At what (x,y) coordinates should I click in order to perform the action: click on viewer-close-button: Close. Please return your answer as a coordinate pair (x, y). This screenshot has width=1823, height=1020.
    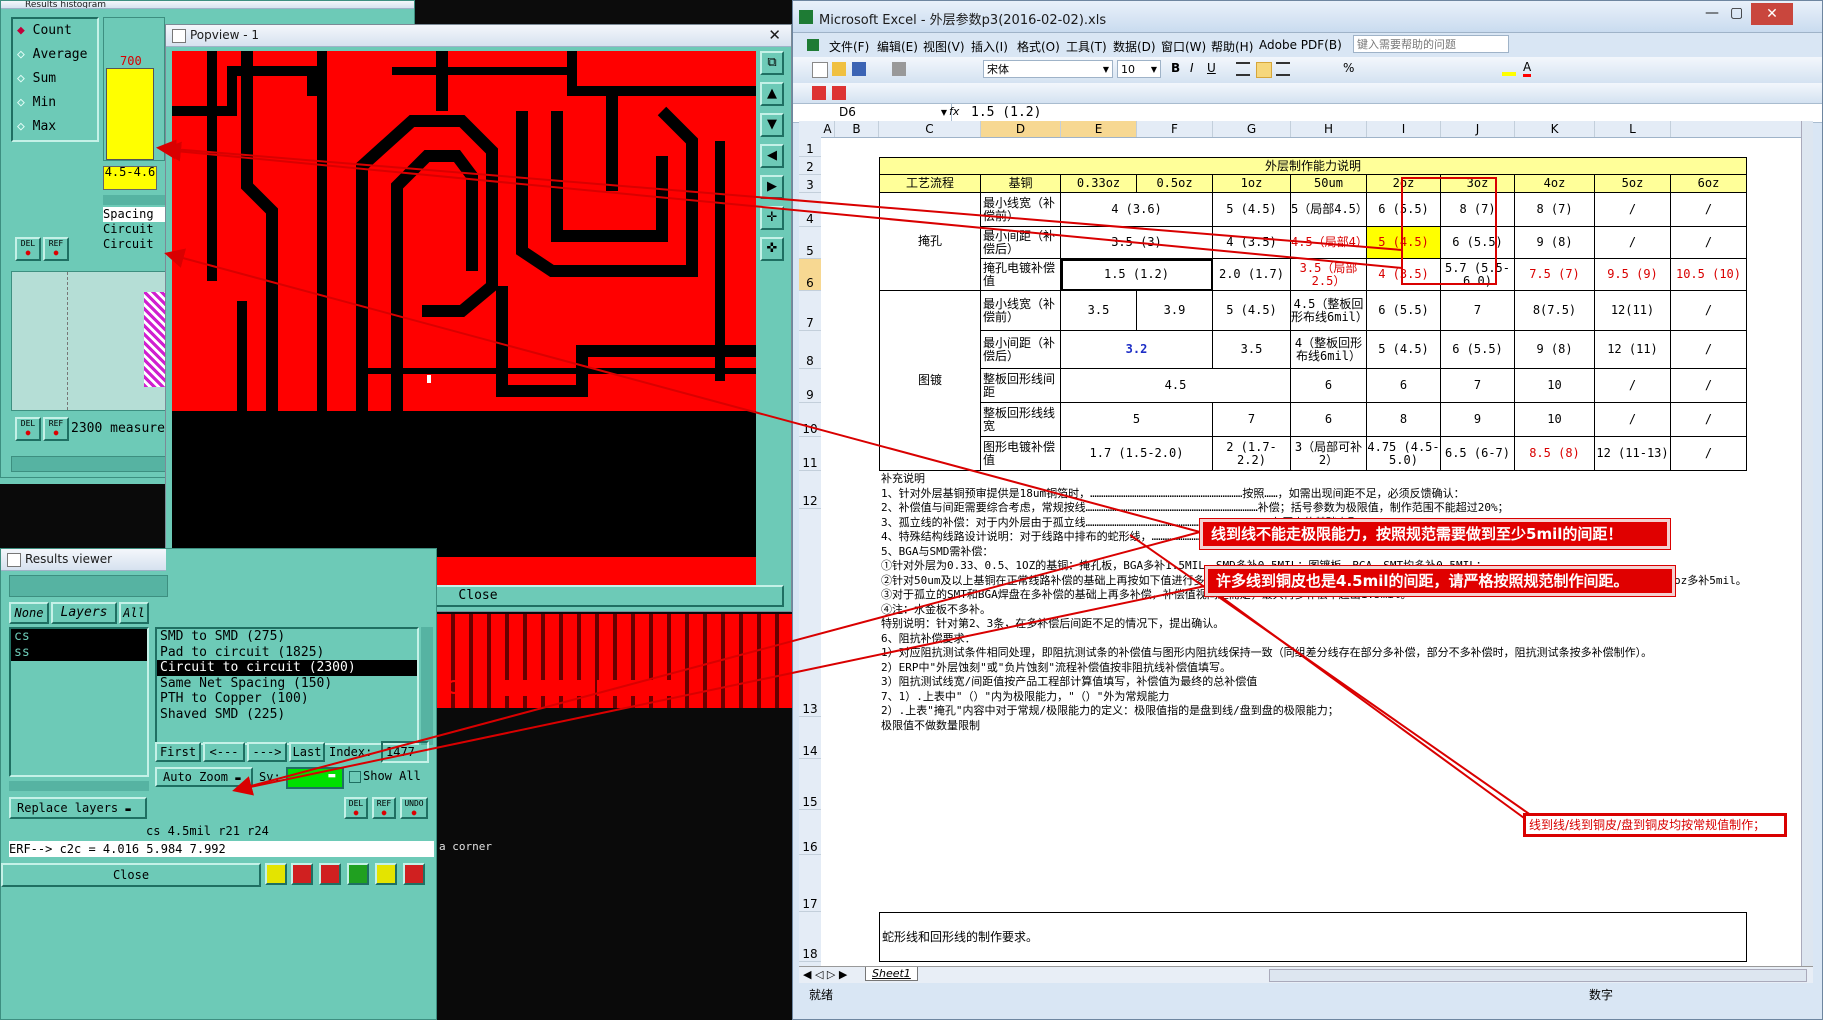
    Looking at the image, I should click on (131, 875).